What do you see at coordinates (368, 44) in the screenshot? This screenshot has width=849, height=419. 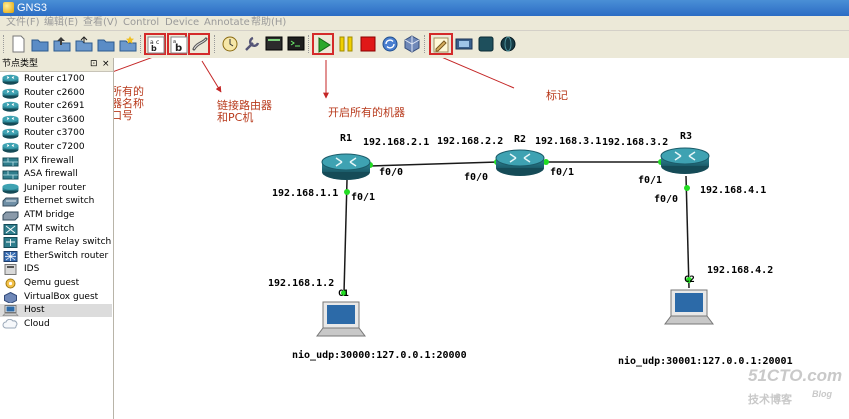 I see `stop-all-icon` at bounding box center [368, 44].